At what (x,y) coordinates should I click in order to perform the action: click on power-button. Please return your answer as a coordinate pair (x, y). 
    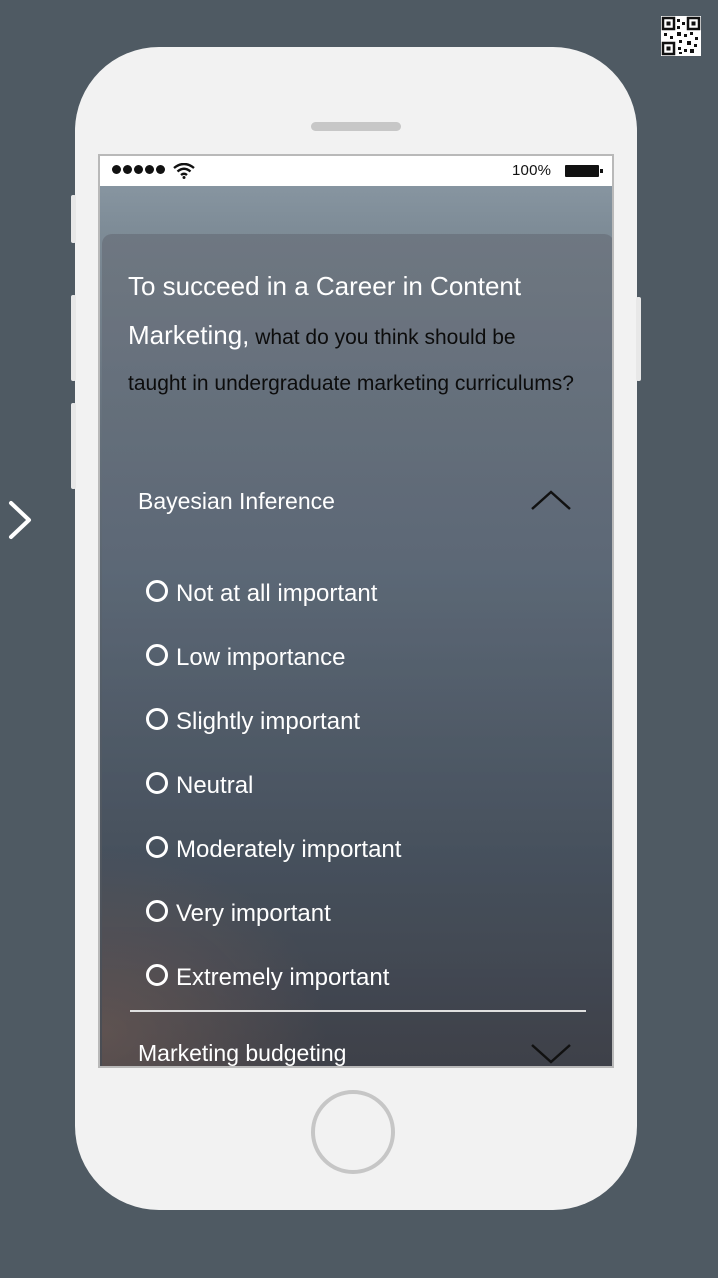
    Looking at the image, I should click on (638, 339).